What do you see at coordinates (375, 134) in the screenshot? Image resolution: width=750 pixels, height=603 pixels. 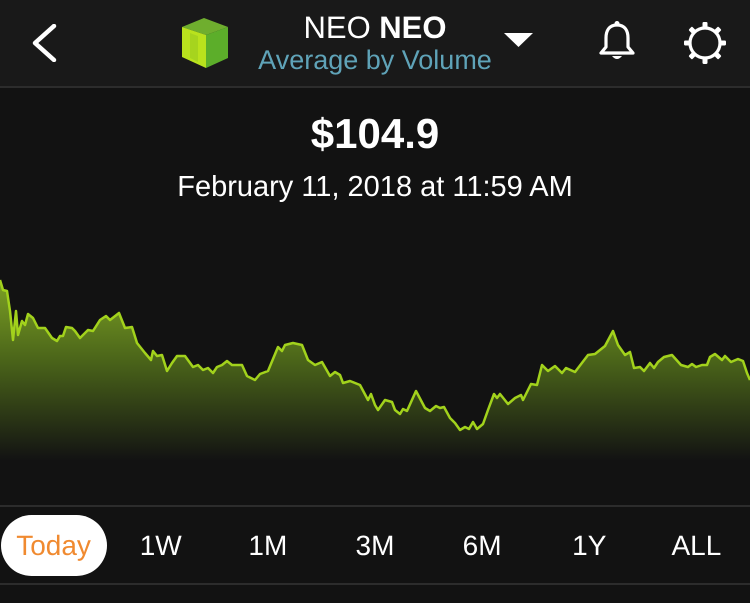 I see `price-value: $104.9` at bounding box center [375, 134].